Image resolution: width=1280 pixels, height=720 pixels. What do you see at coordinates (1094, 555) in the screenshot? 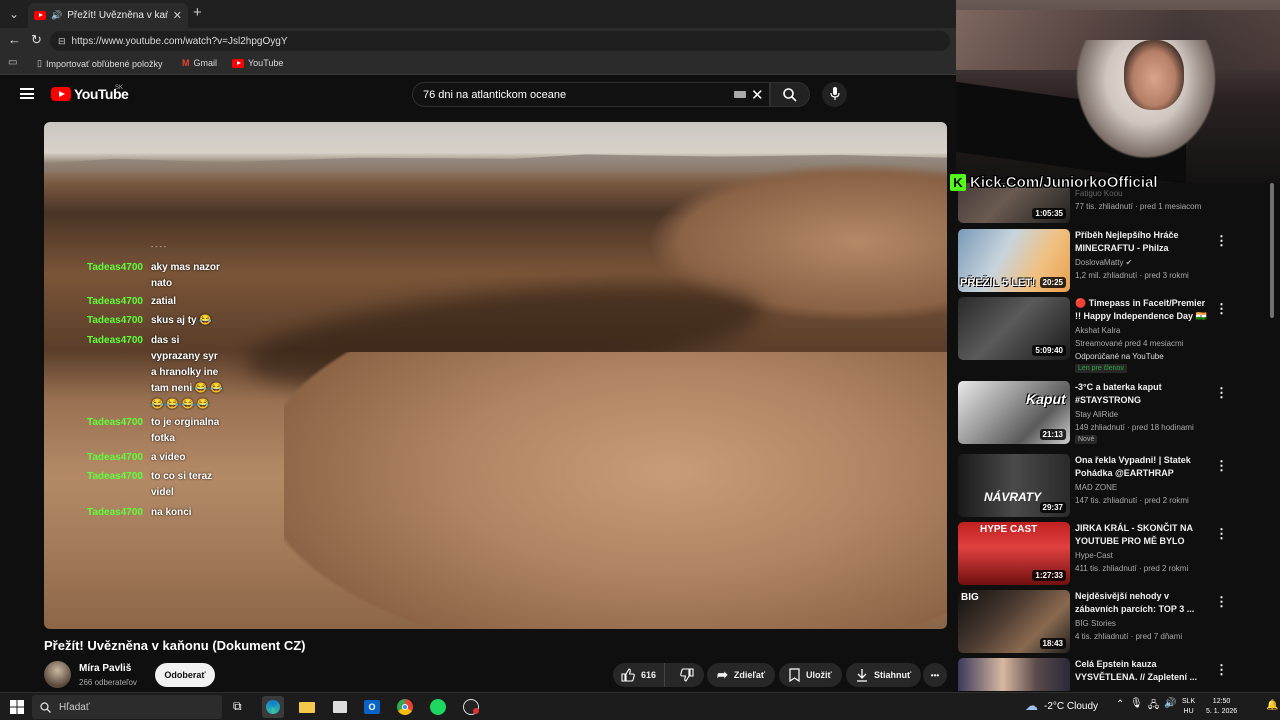
I see `recommended-channel: Hype-Cast` at bounding box center [1094, 555].